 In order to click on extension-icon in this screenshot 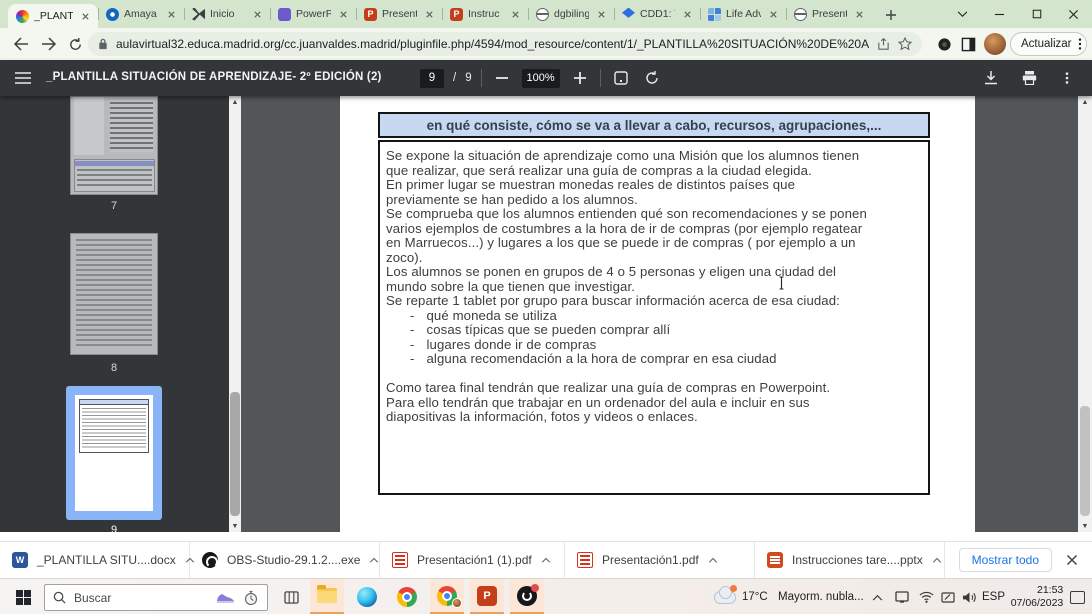, I will do `click(944, 44)`.